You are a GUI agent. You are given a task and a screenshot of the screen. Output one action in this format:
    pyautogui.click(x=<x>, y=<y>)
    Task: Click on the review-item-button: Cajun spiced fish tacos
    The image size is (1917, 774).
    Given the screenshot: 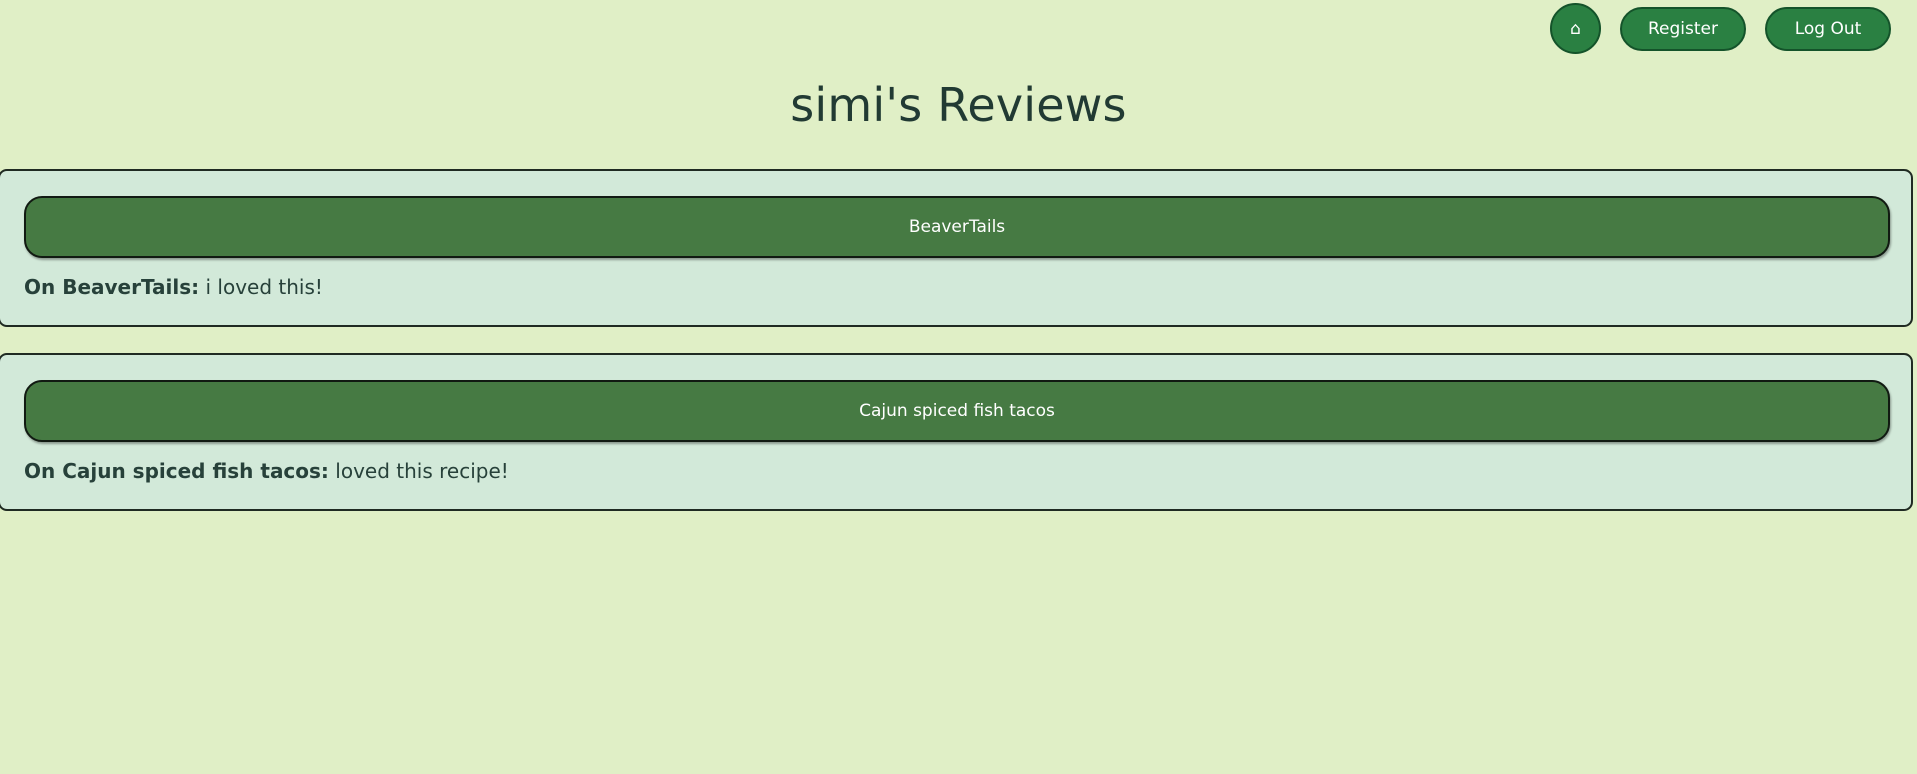 What is the action you would take?
    pyautogui.click(x=957, y=411)
    